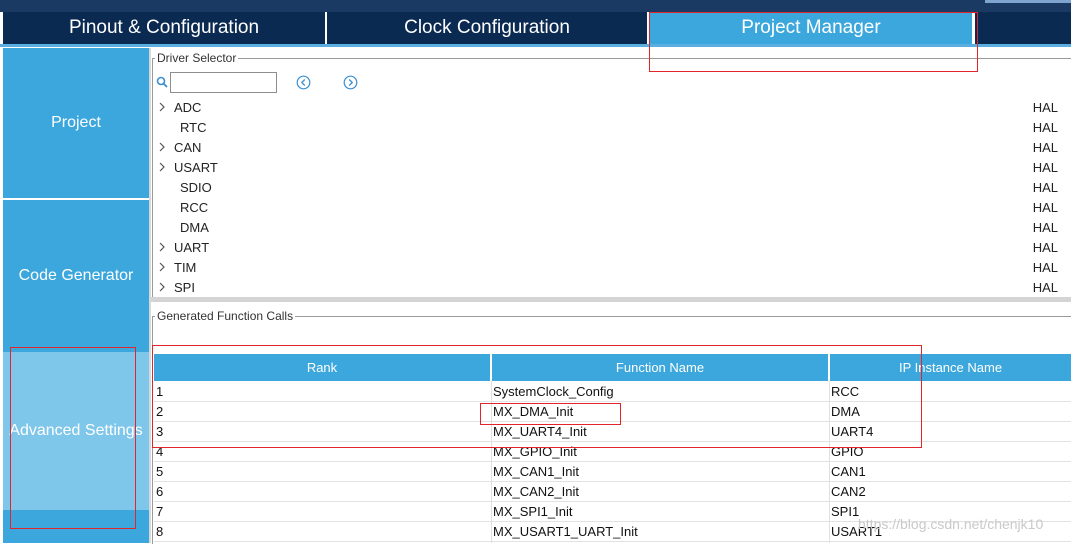 This screenshot has width=1071, height=544. I want to click on function-calls-legend: Generated Function Calls, so click(225, 316).